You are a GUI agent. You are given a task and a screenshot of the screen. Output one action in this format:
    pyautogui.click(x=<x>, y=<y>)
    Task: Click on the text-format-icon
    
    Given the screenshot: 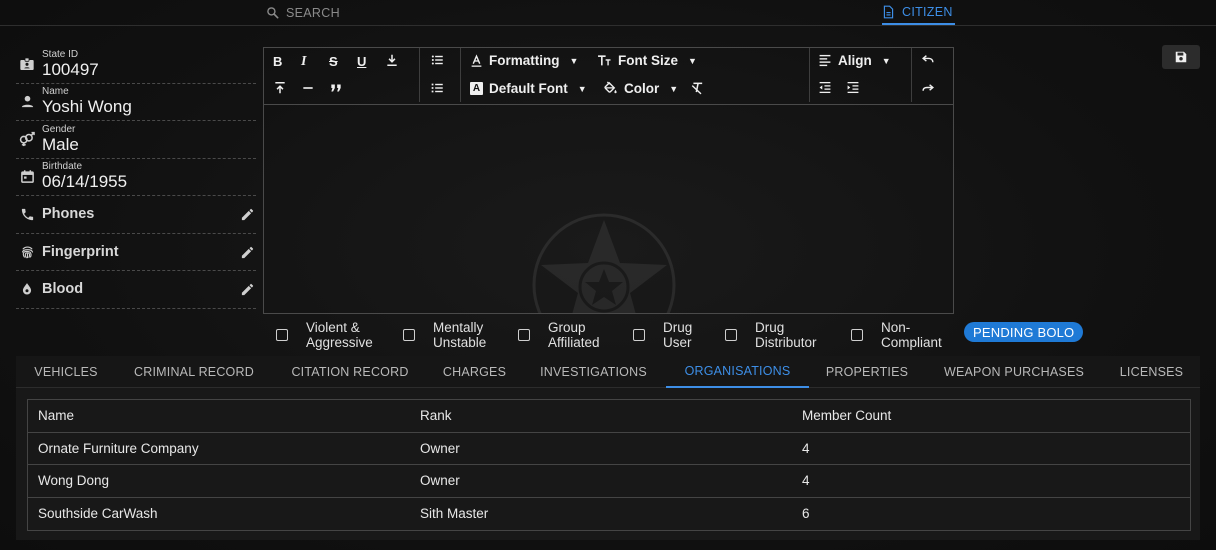 What is the action you would take?
    pyautogui.click(x=476, y=60)
    